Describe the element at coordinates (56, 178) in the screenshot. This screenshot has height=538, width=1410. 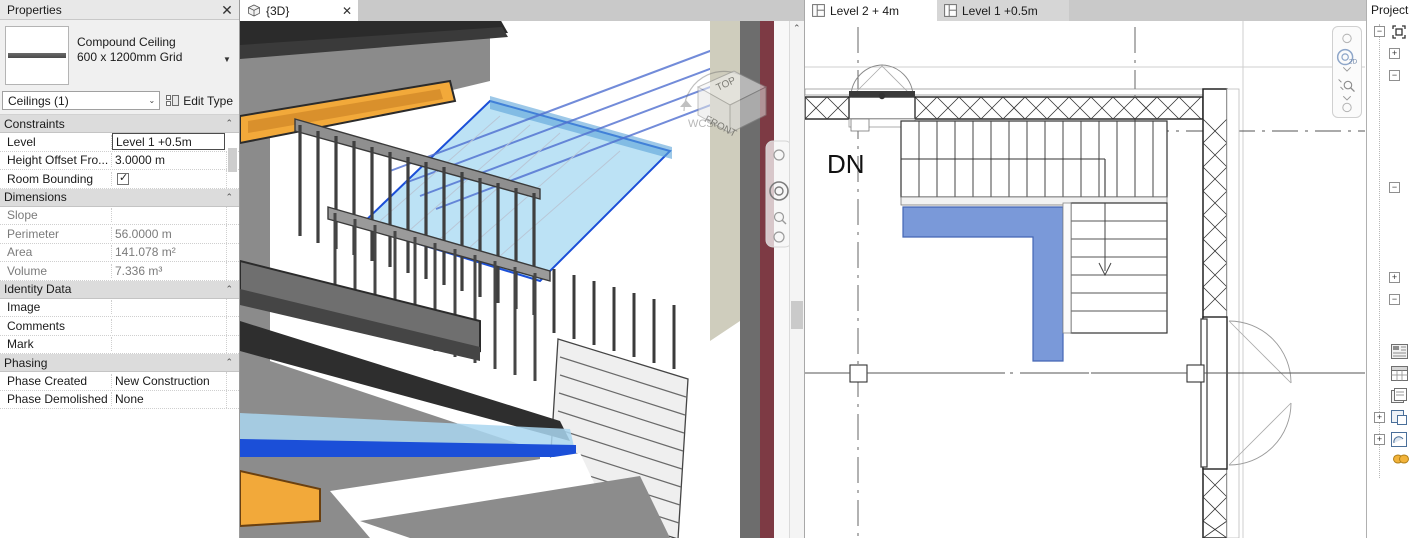
I see `property-key: Room Bounding` at that location.